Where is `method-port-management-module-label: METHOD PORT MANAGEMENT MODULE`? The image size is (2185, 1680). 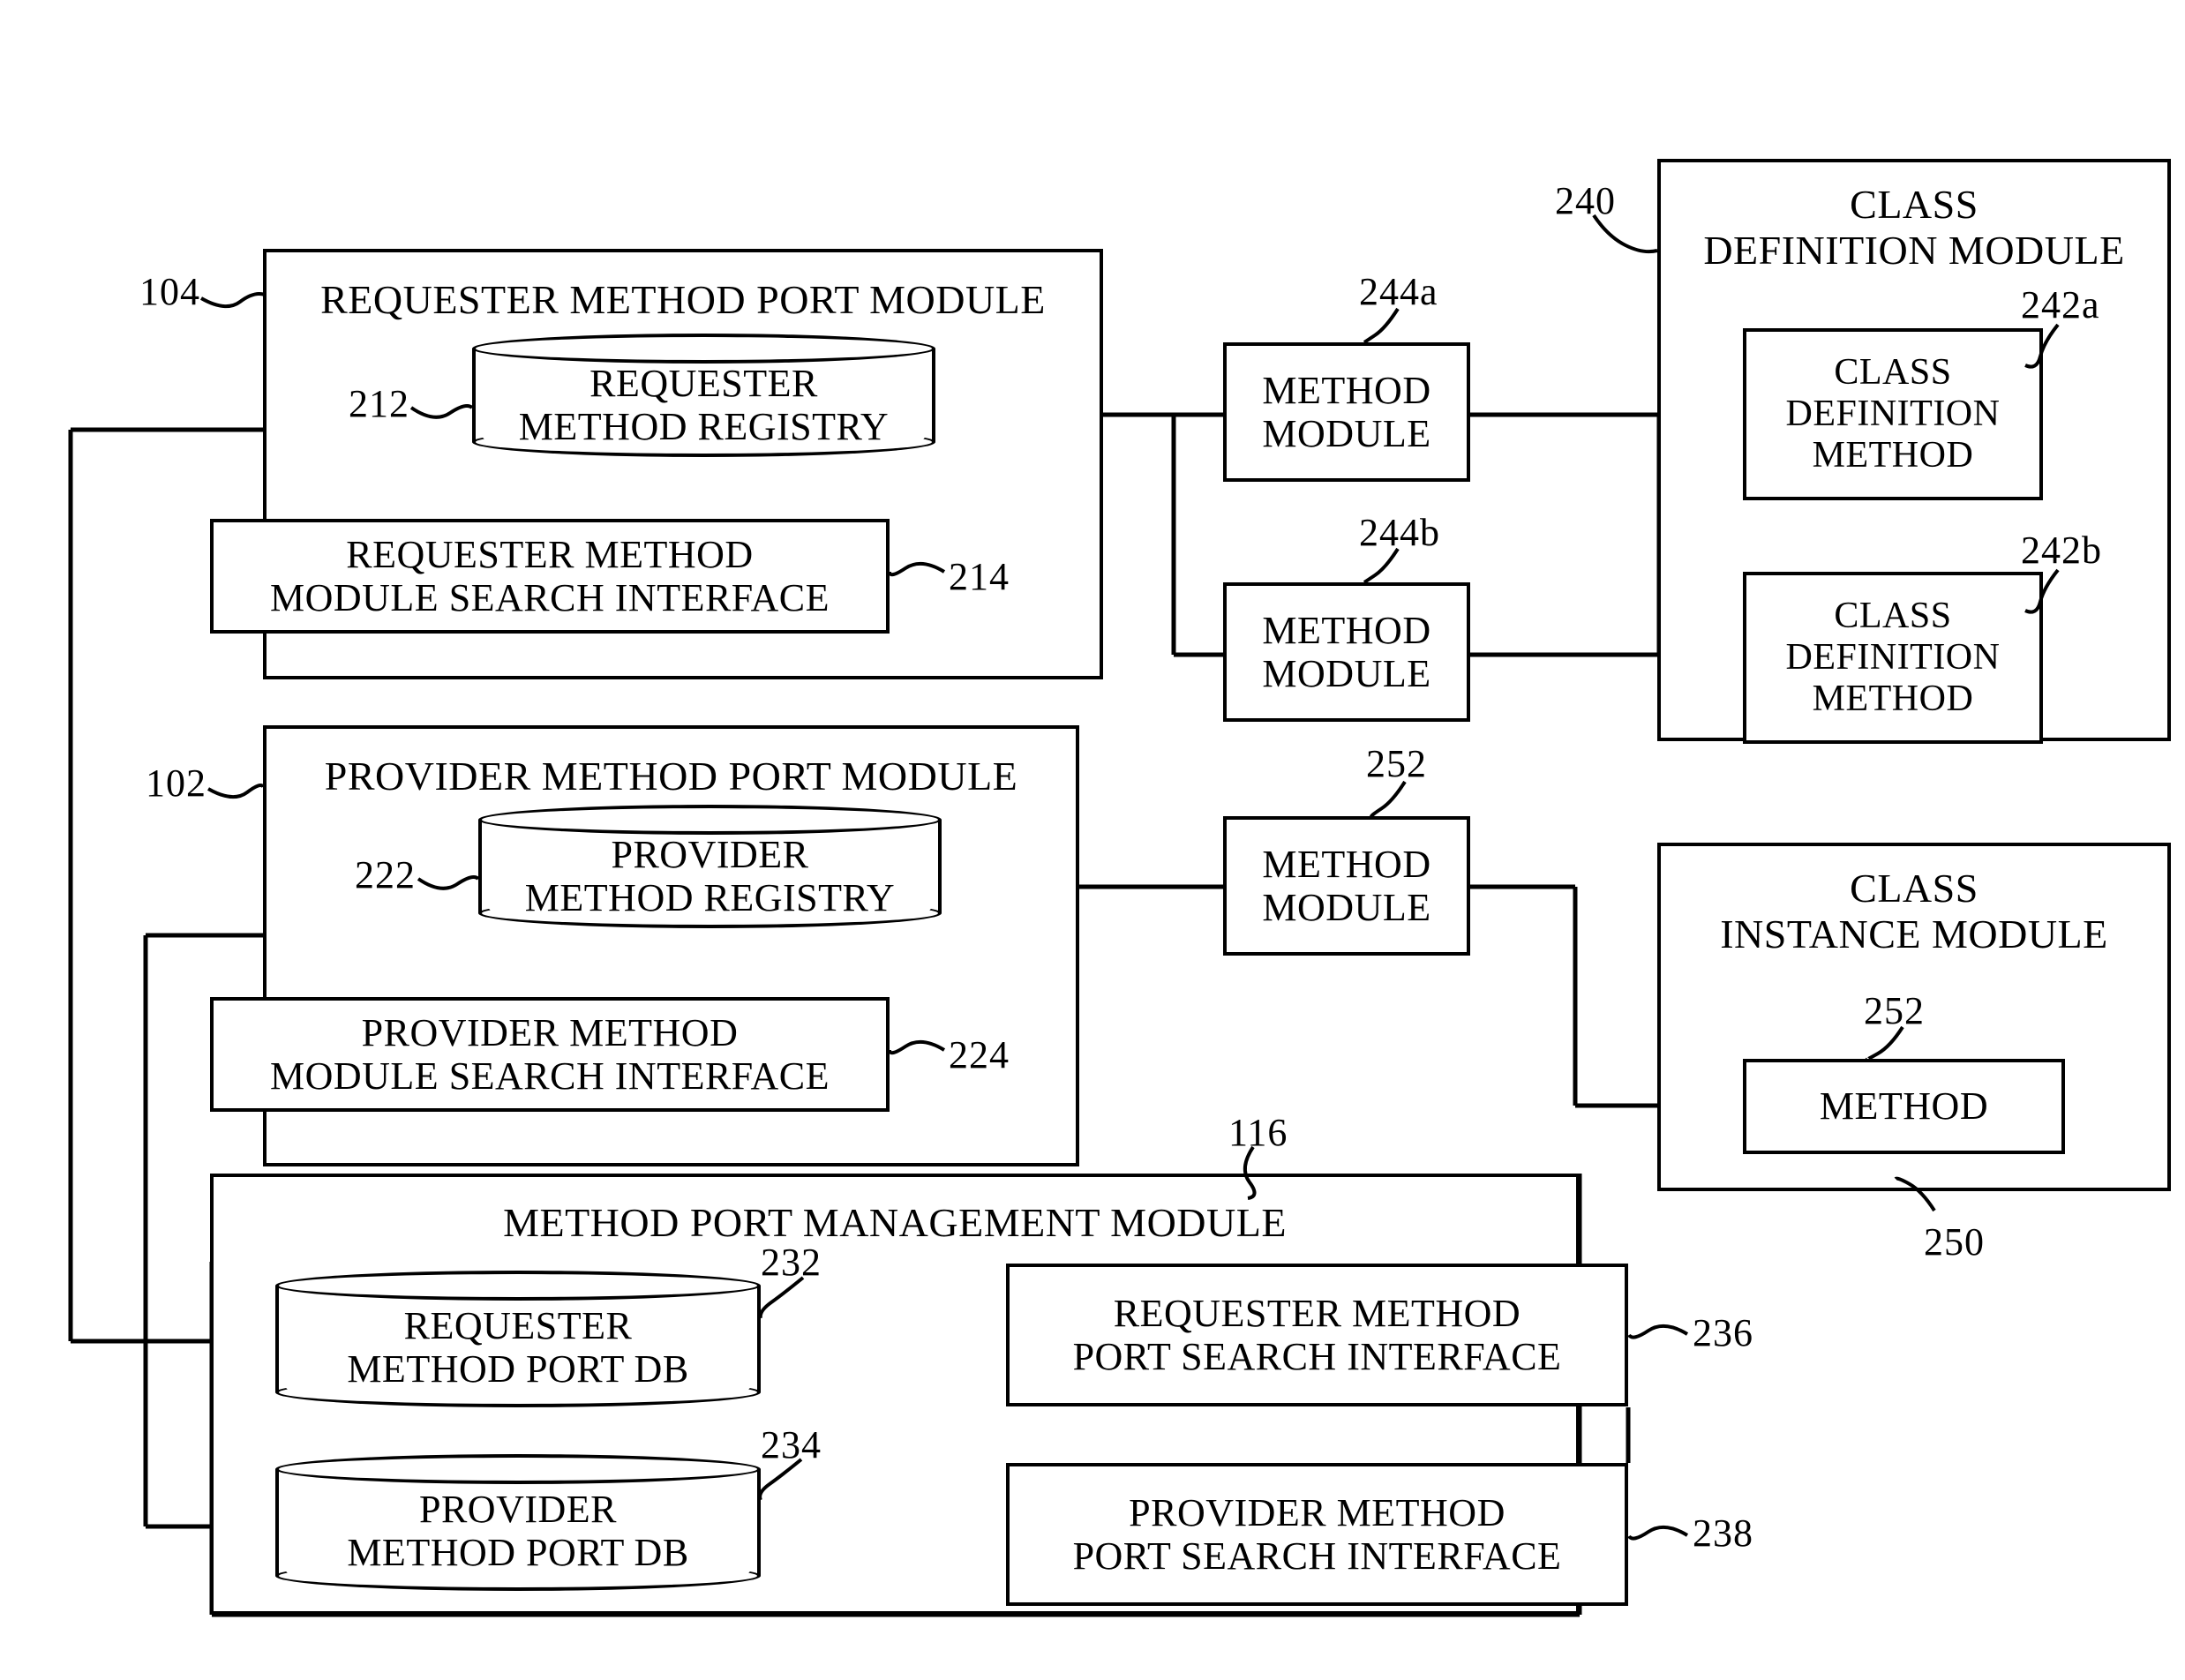
method-port-management-module-label: METHOD PORT MANAGEMENT MODULE is located at coordinates (895, 1222).